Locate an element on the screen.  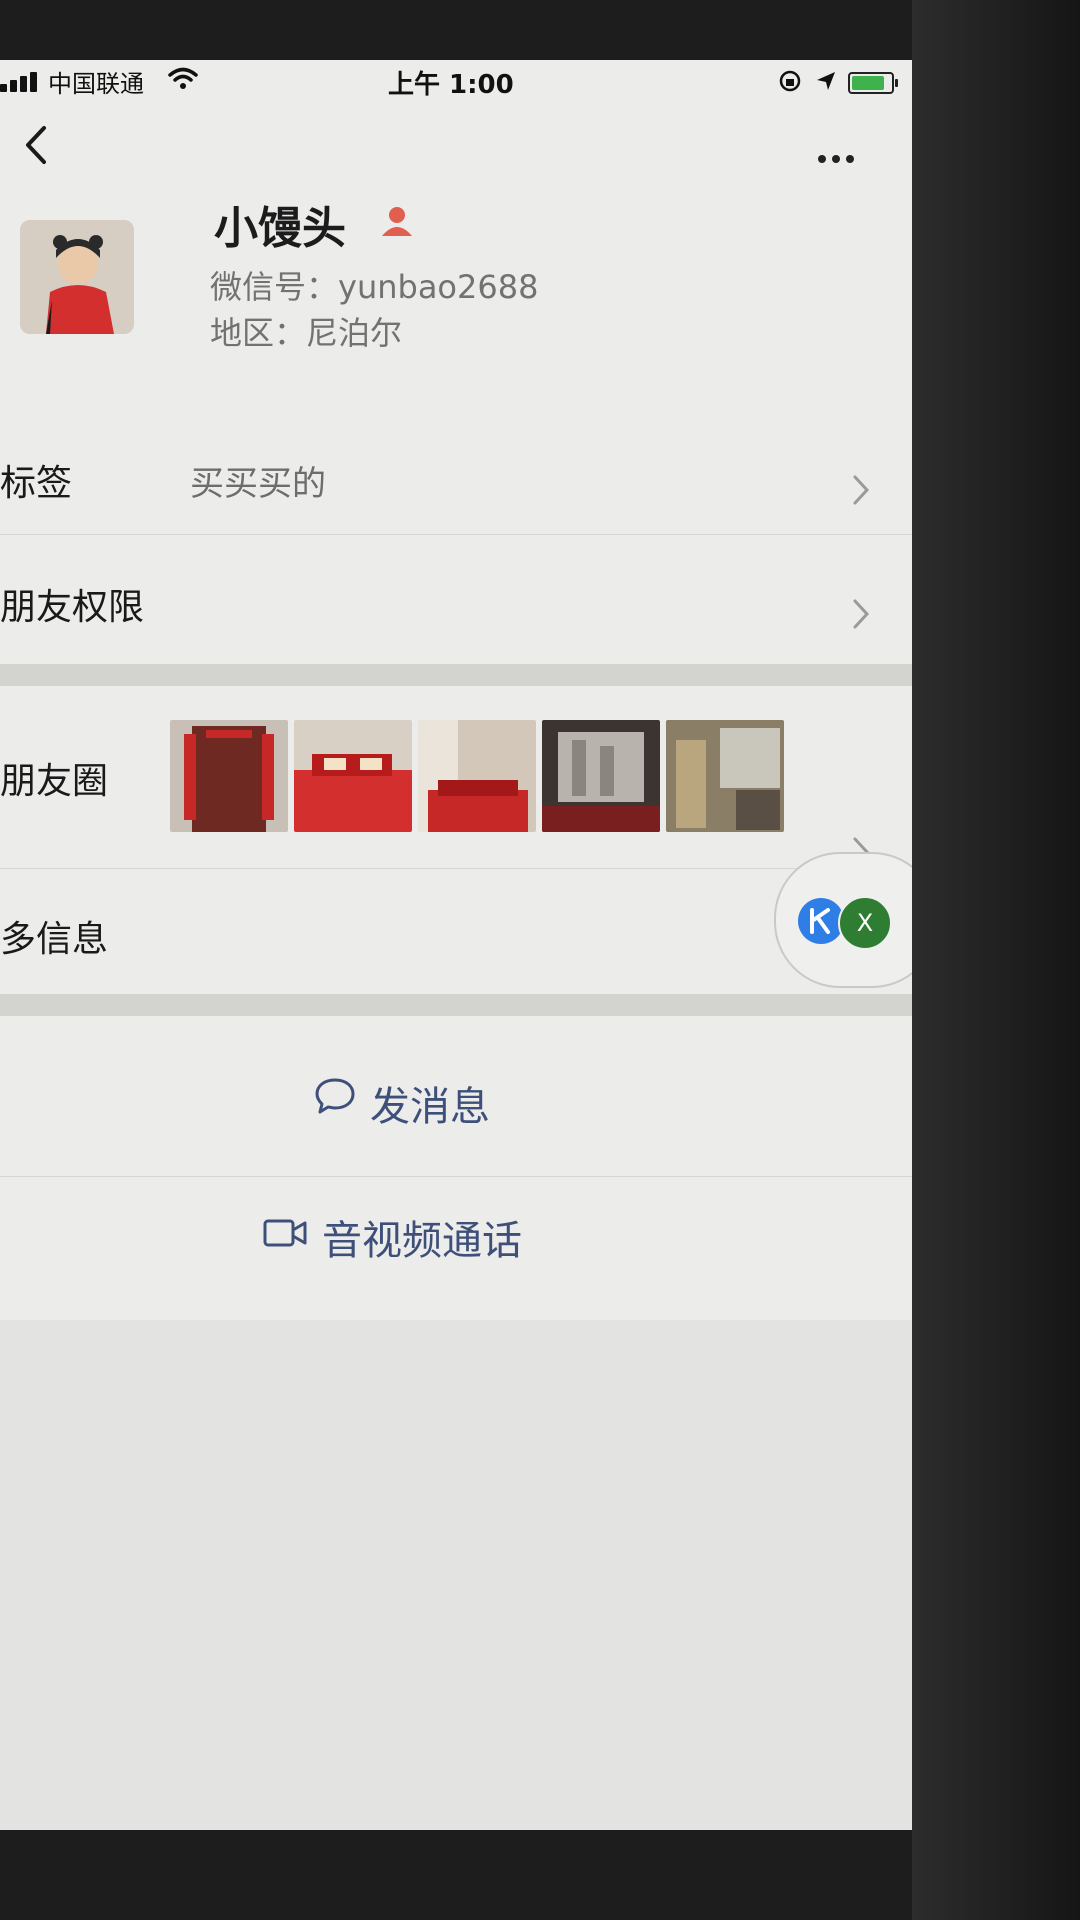
orientation-lock-icon is located at coordinates (790, 81).